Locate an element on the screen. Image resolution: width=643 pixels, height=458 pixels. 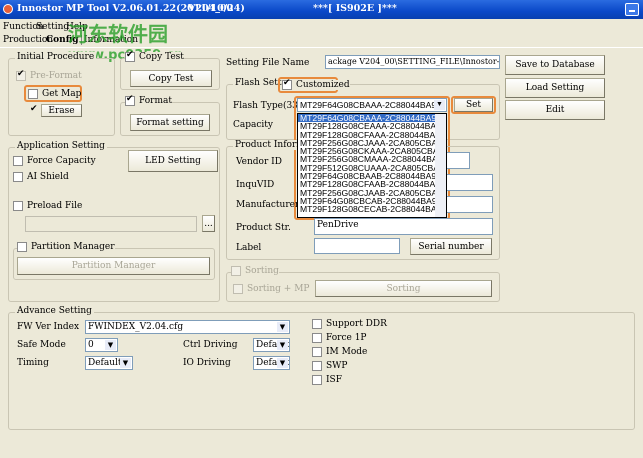
preload-file-checkbox: Preload File is located at coordinates (47, 206).